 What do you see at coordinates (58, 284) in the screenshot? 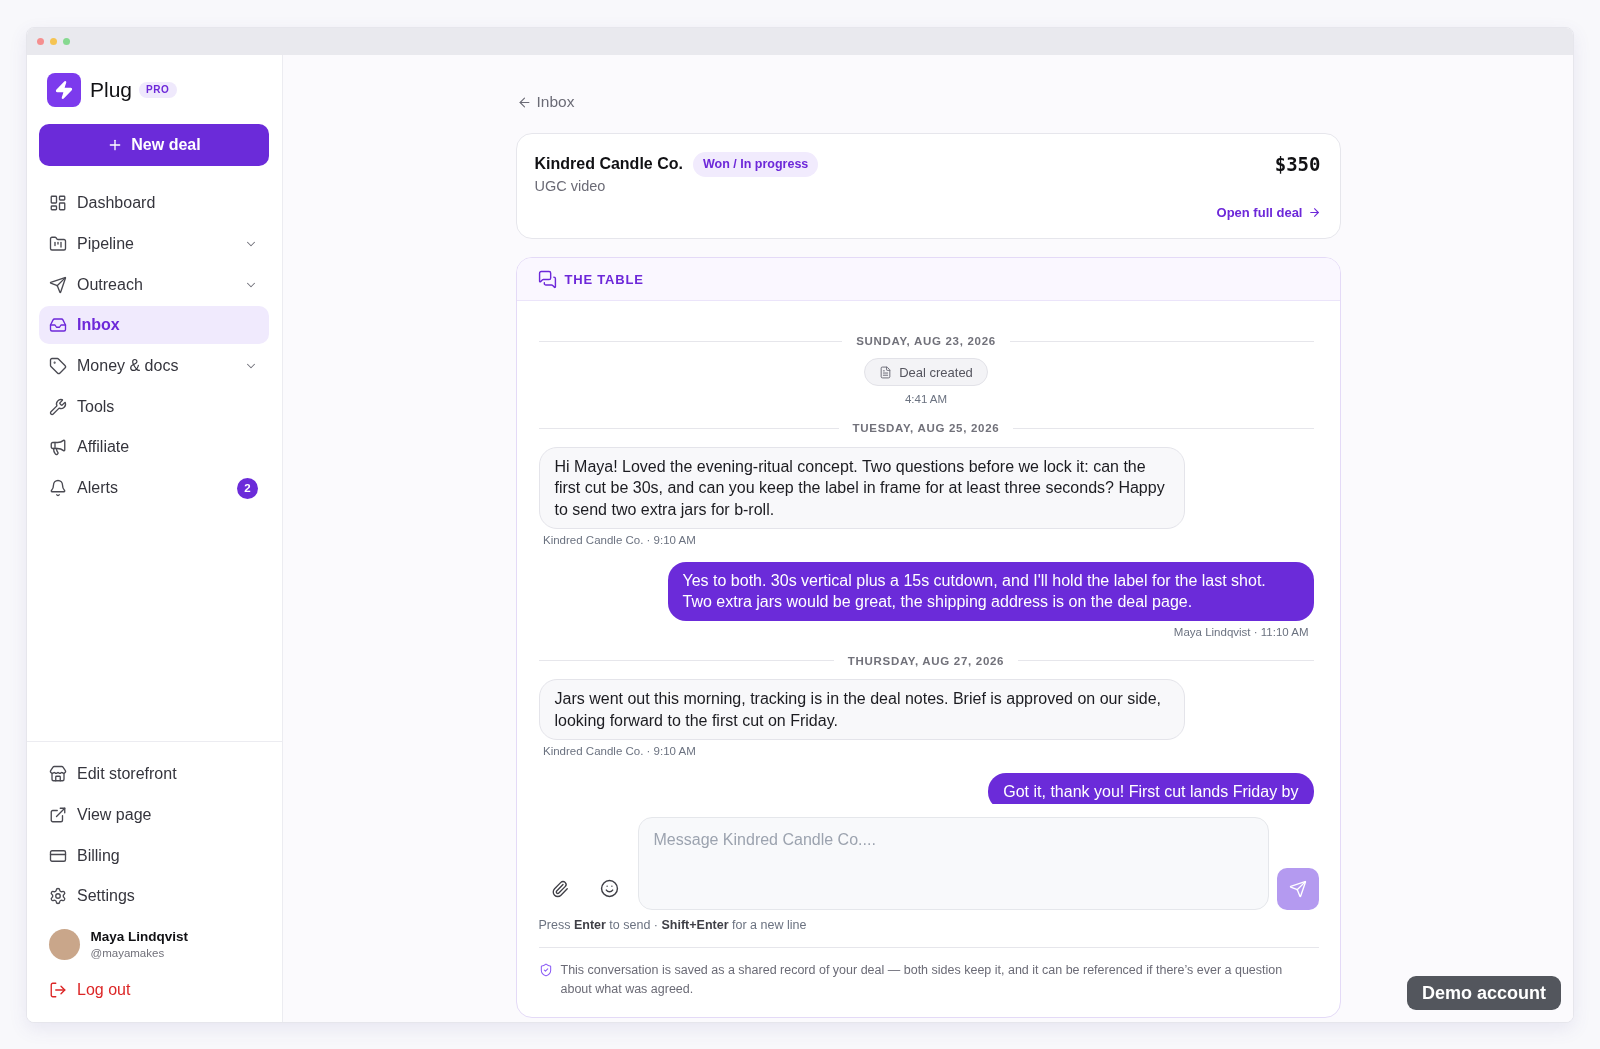
I see `paper-plane-icon` at bounding box center [58, 284].